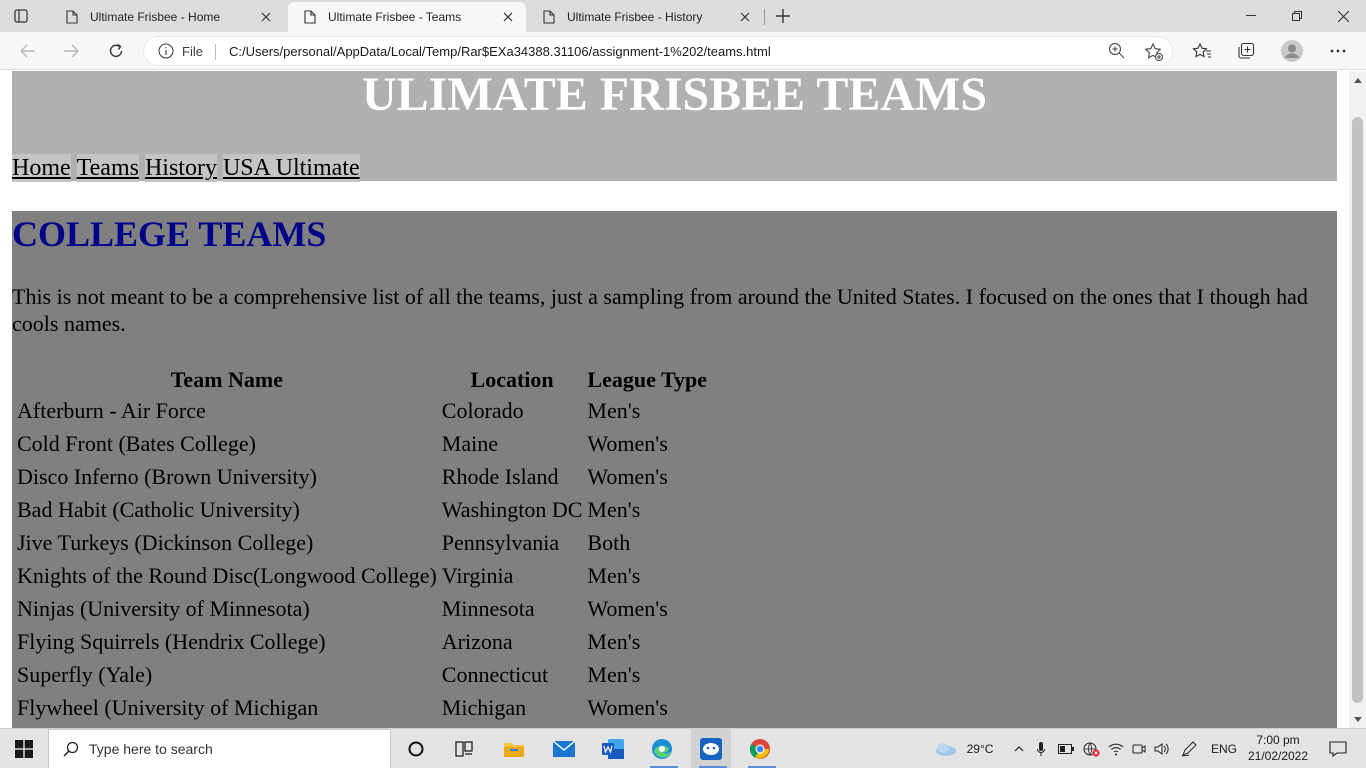  What do you see at coordinates (291, 168) in the screenshot?
I see `nav-link-usa-ultimate: USA Ultimate` at bounding box center [291, 168].